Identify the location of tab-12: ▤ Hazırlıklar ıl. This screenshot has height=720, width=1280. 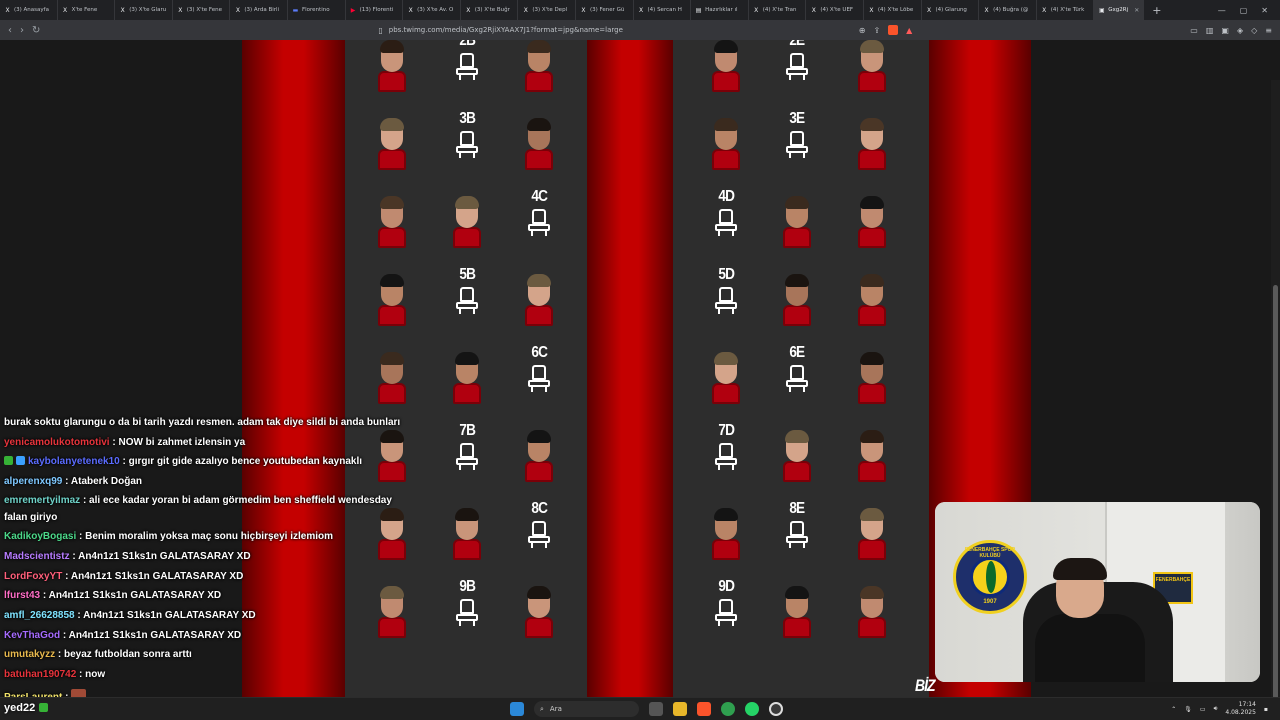
(720, 10).